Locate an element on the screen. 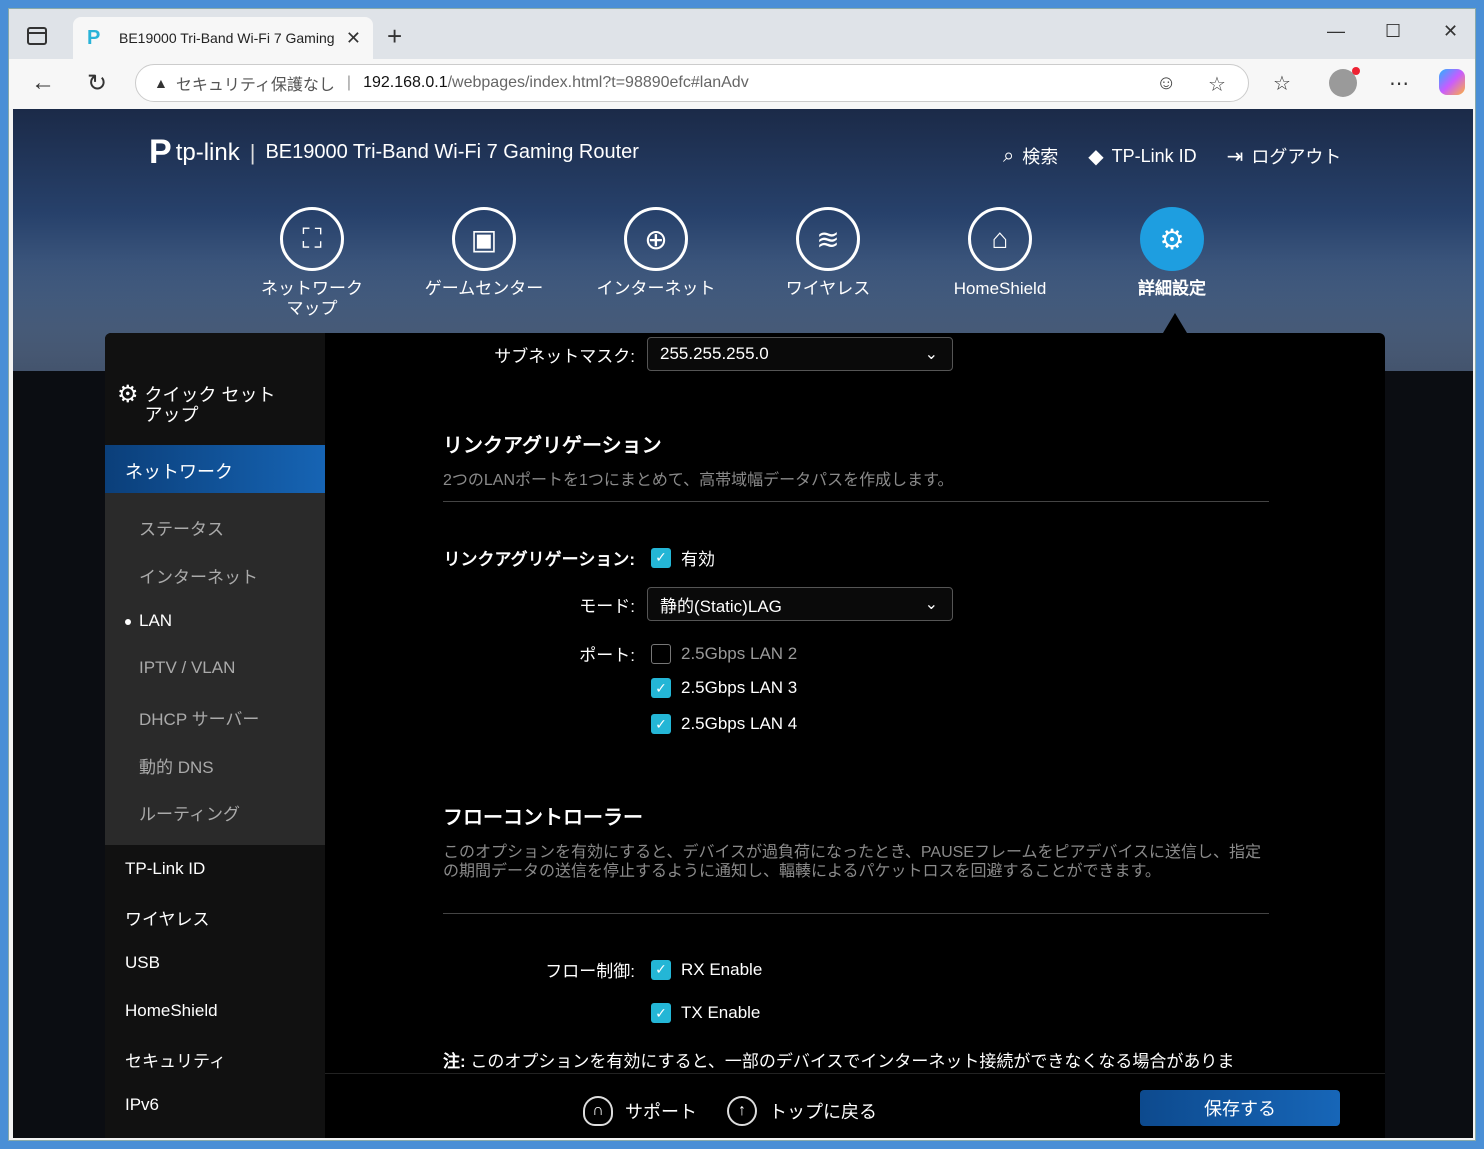 The height and width of the screenshot is (1149, 1484). gear-icon: ⚙ is located at coordinates (128, 394).